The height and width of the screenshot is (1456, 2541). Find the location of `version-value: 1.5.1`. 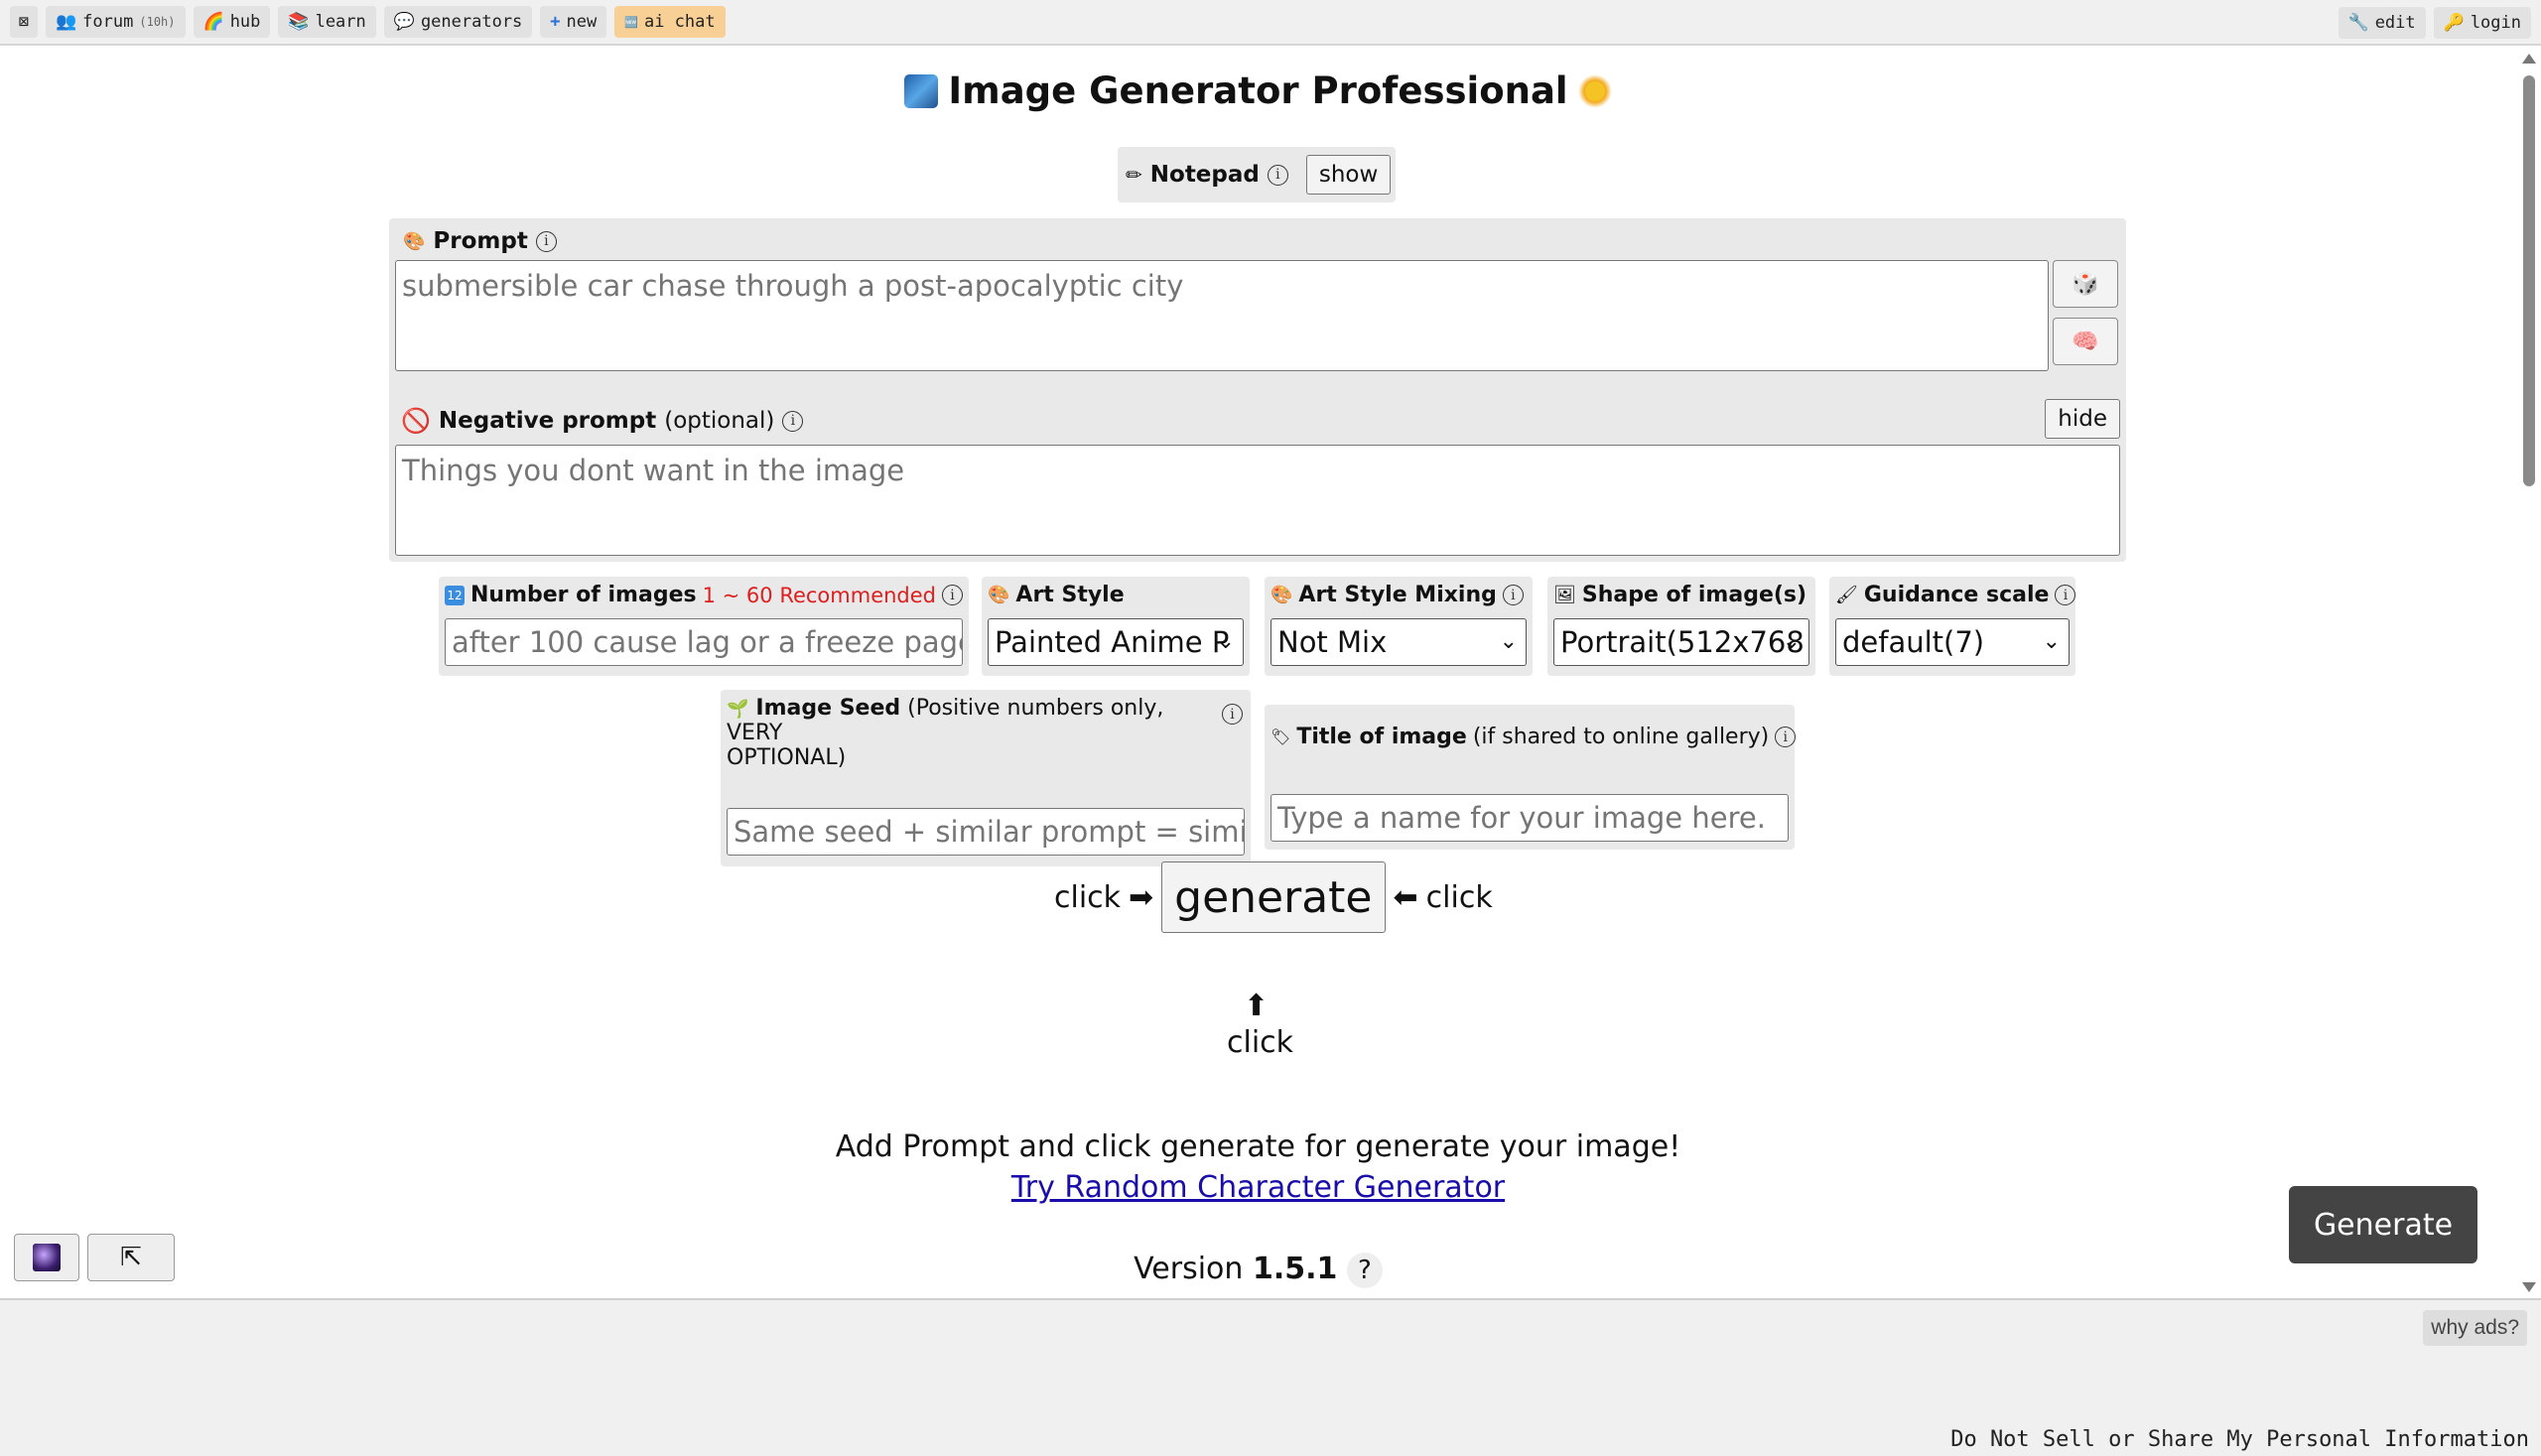

version-value: 1.5.1 is located at coordinates (1295, 1269).